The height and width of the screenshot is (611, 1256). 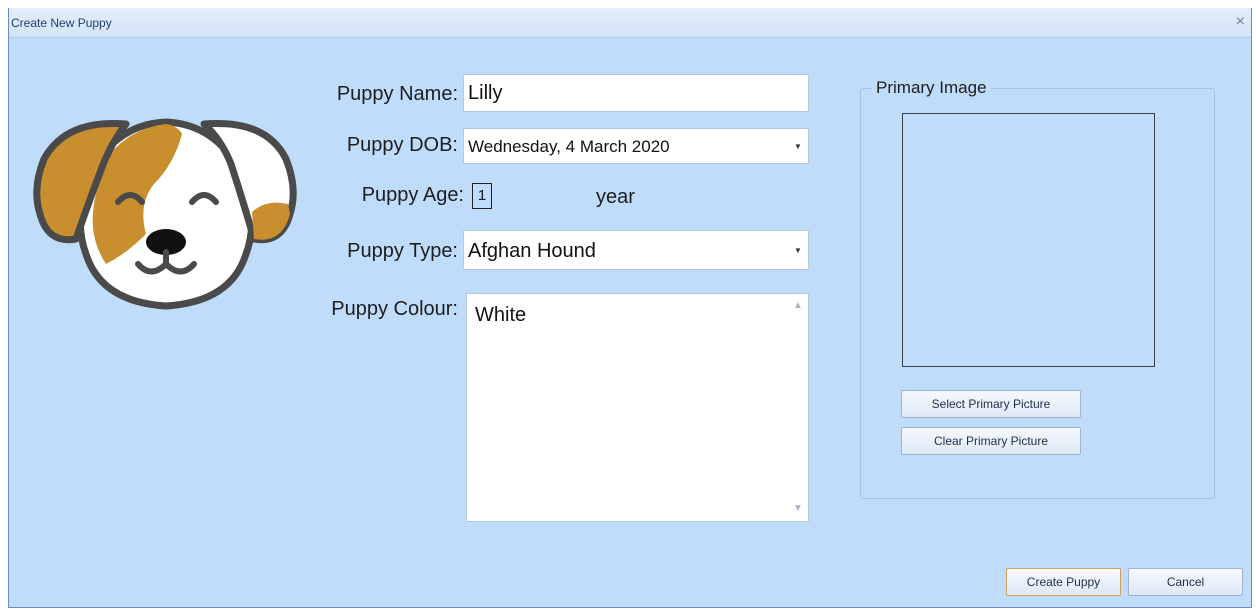 I want to click on puppy-type-label: Puppy Type:, so click(x=402, y=251).